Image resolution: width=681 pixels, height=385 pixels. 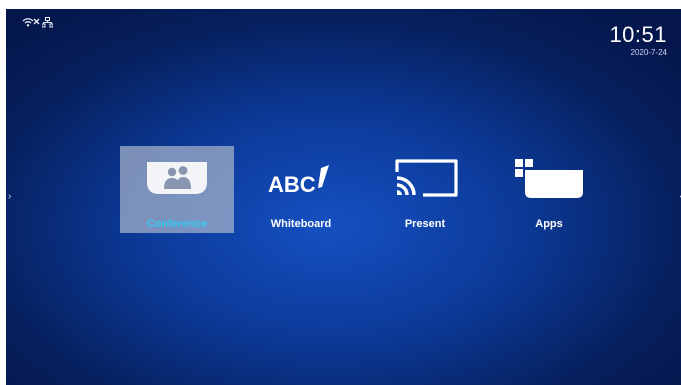 What do you see at coordinates (31, 22) in the screenshot?
I see `wifi-disconnected-icon` at bounding box center [31, 22].